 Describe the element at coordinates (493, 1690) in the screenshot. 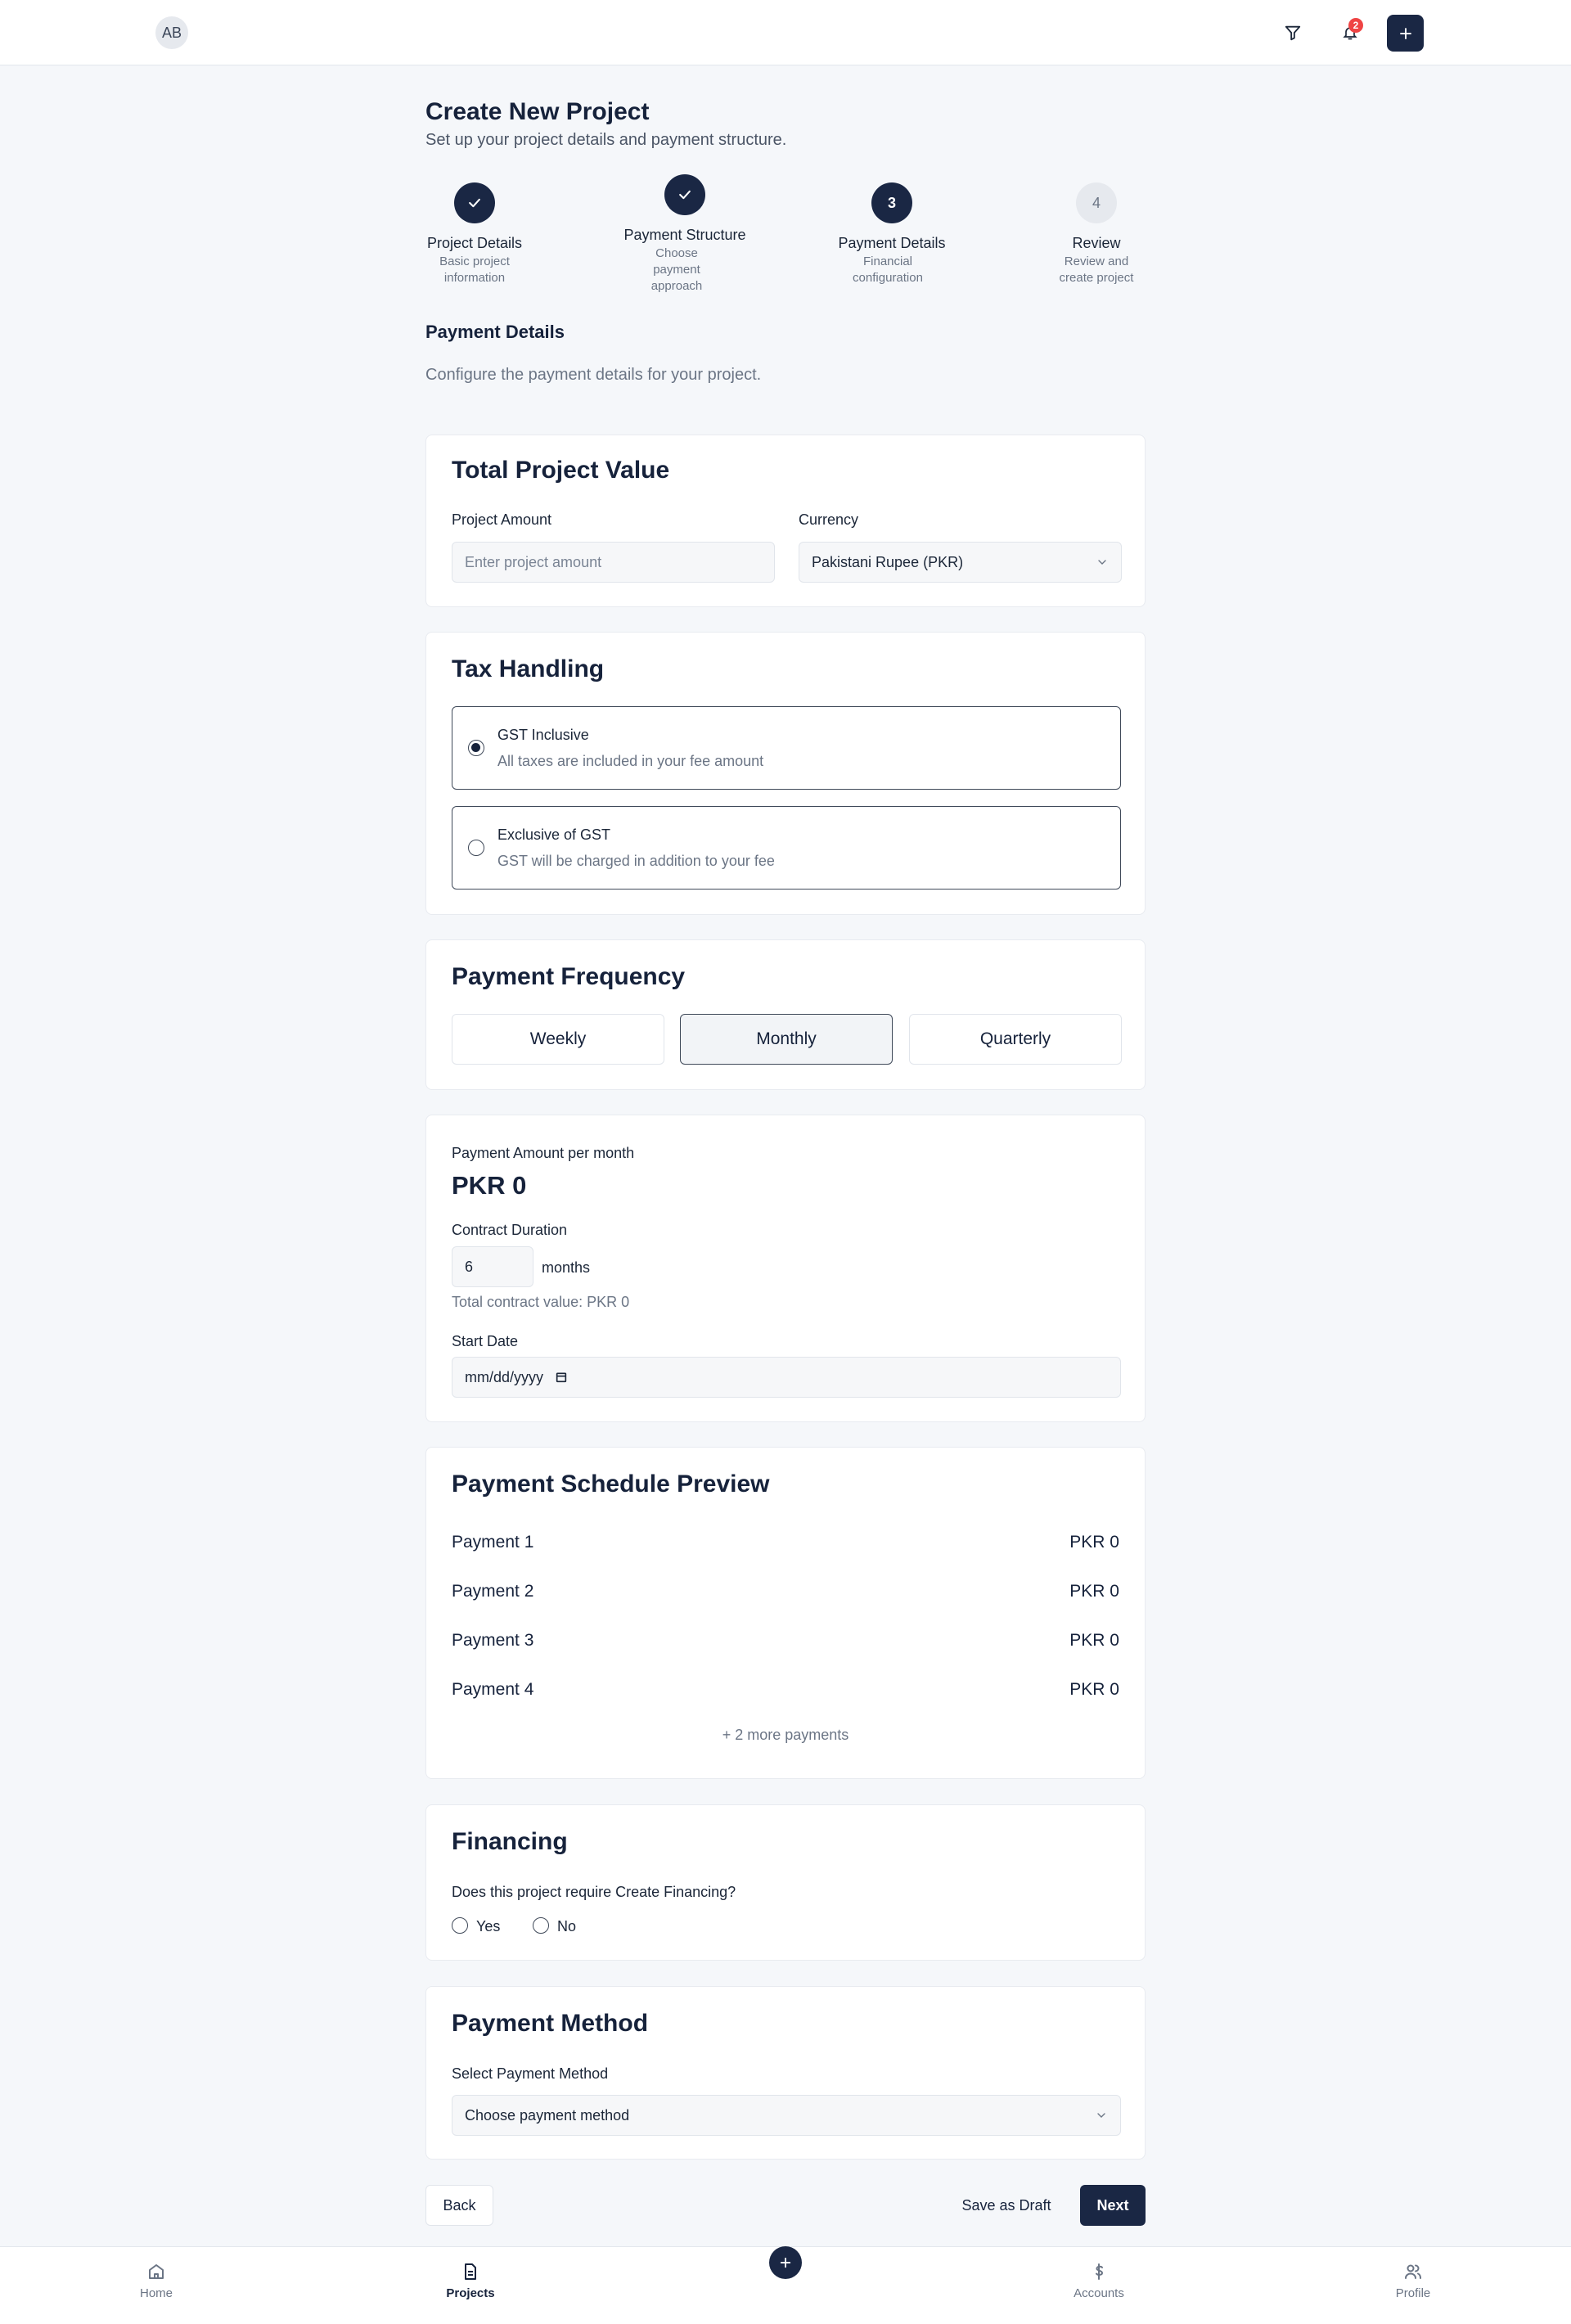

I see `payment-label: Payment 4` at that location.